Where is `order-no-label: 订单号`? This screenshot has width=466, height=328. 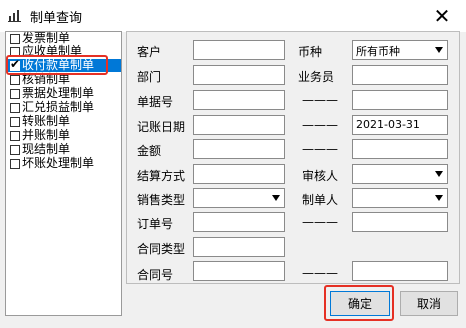
order-no-label: 订单号 is located at coordinates (155, 224).